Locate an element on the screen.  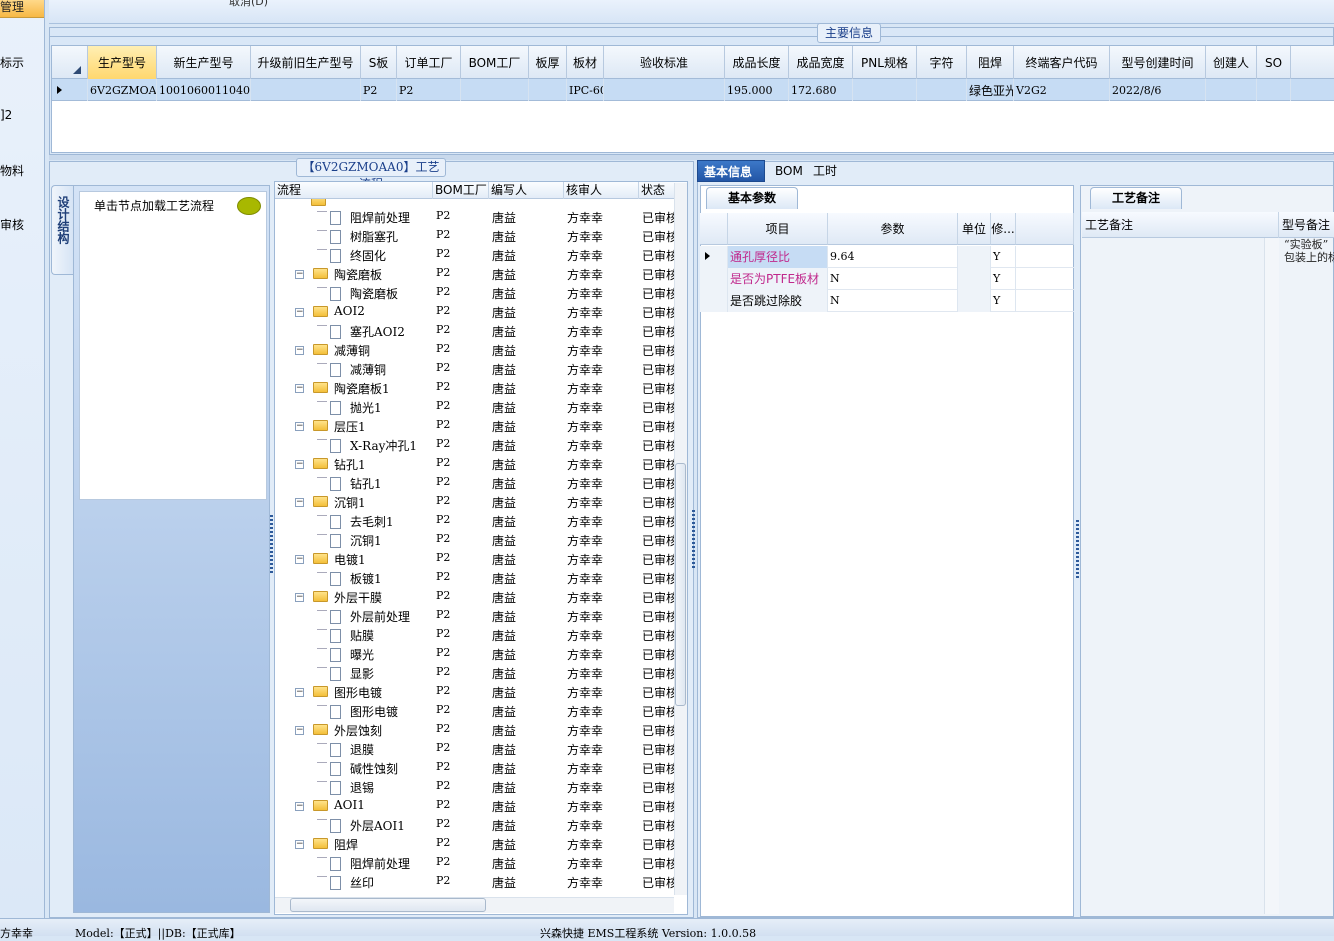
param-row: 是否跳过除胶 N Y is located at coordinates (887, 301).